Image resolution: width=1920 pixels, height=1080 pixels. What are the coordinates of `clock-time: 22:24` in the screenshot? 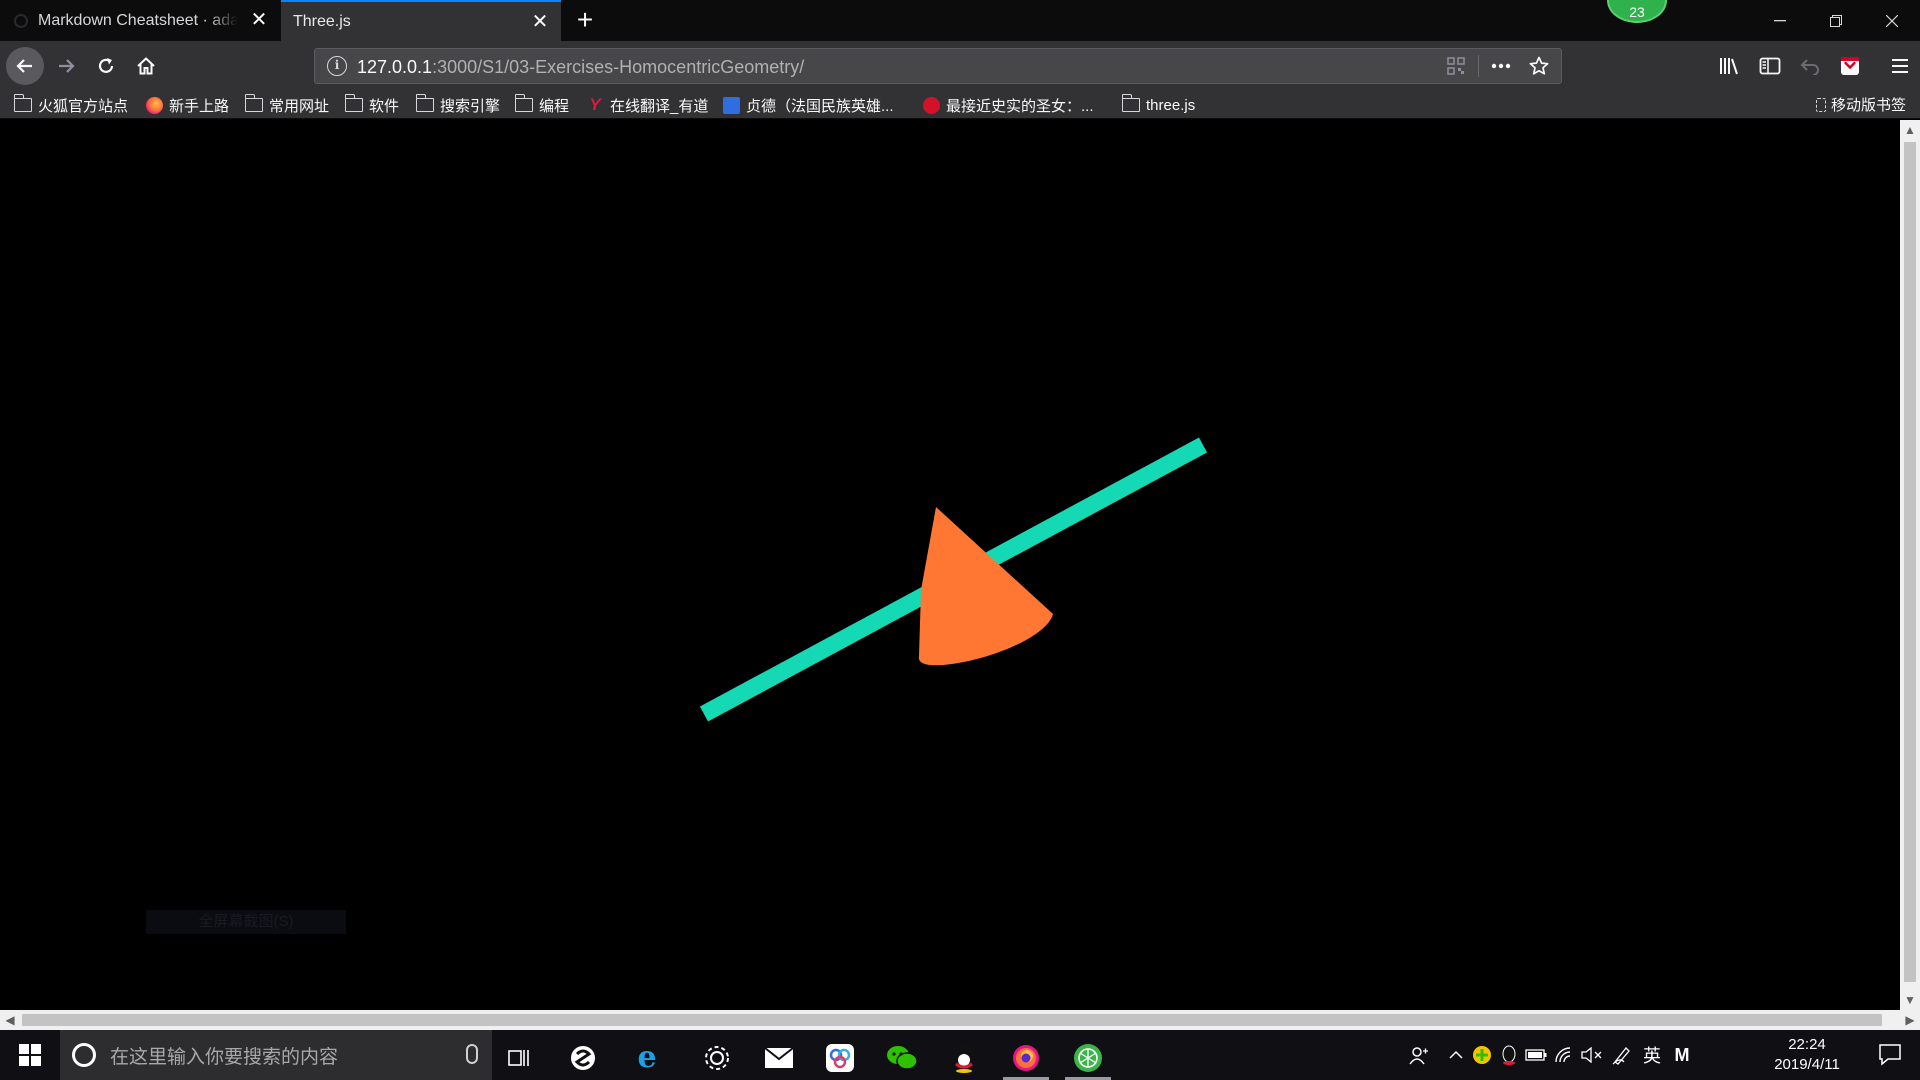 It's located at (1807, 1044).